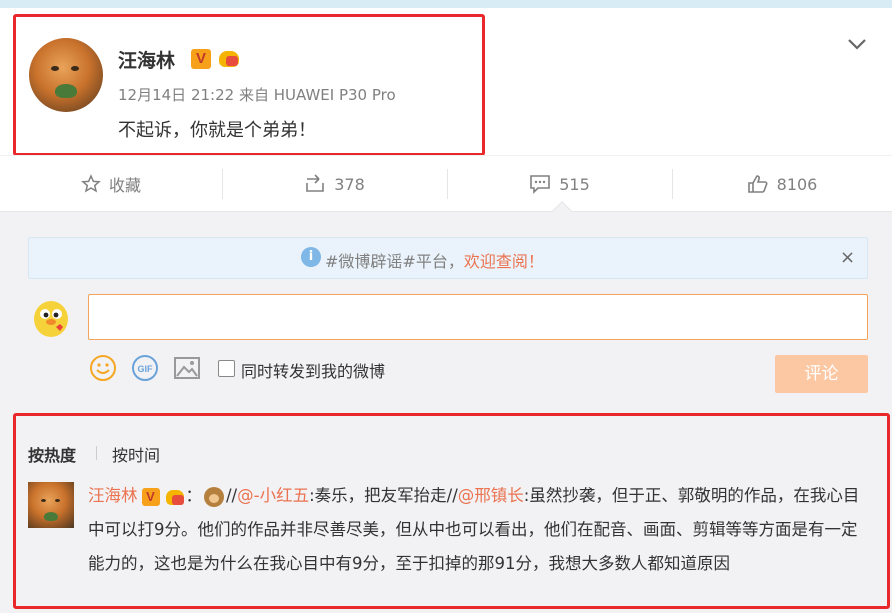 The width and height of the screenshot is (892, 613). I want to click on post-meta: 12月14日 21:22 来自 HUAWEI P30 Pro, so click(257, 94).